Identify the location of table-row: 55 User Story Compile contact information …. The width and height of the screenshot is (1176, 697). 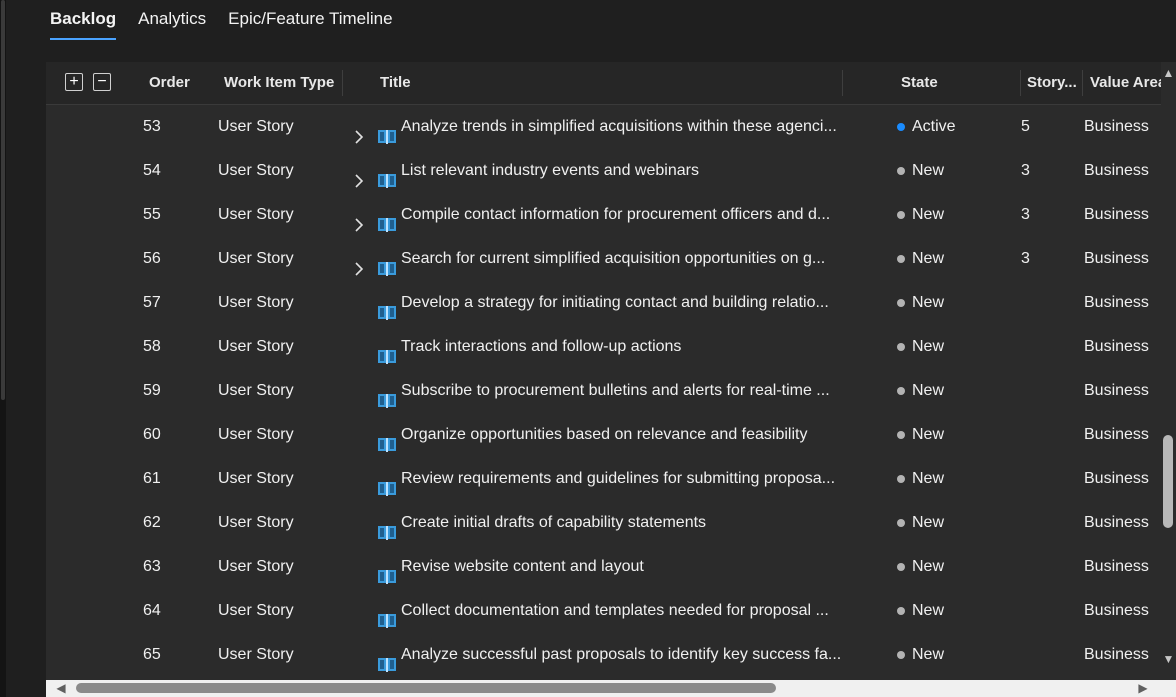
(603, 215).